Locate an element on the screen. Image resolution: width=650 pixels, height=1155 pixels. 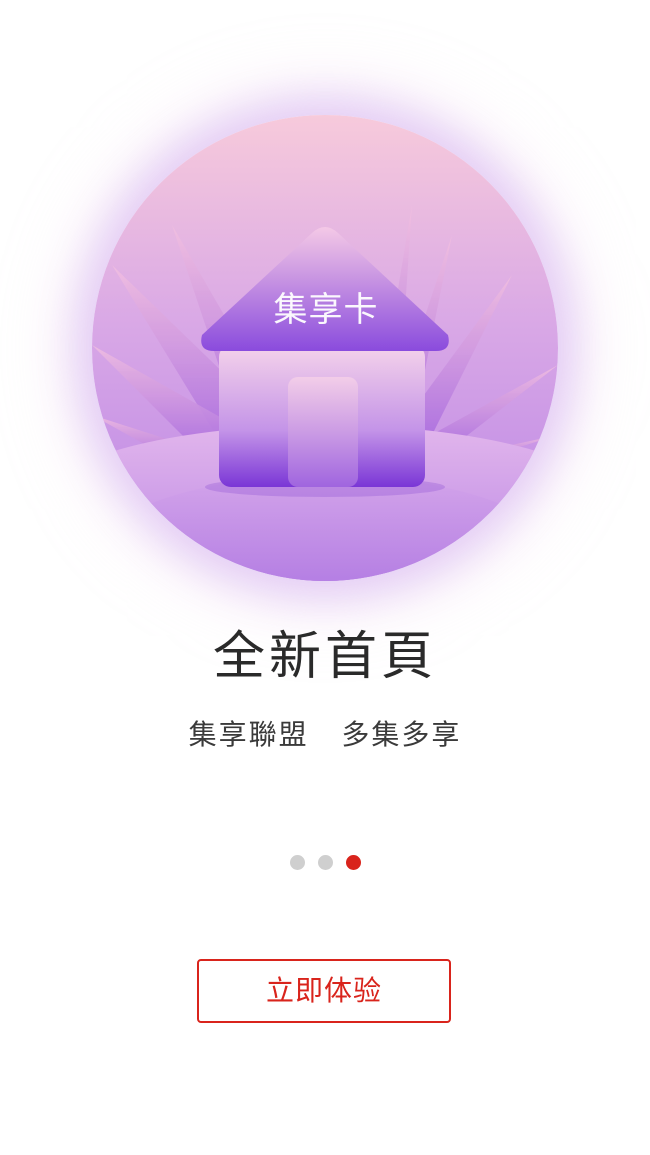
house-label: 集享卡 is located at coordinates (326, 310).